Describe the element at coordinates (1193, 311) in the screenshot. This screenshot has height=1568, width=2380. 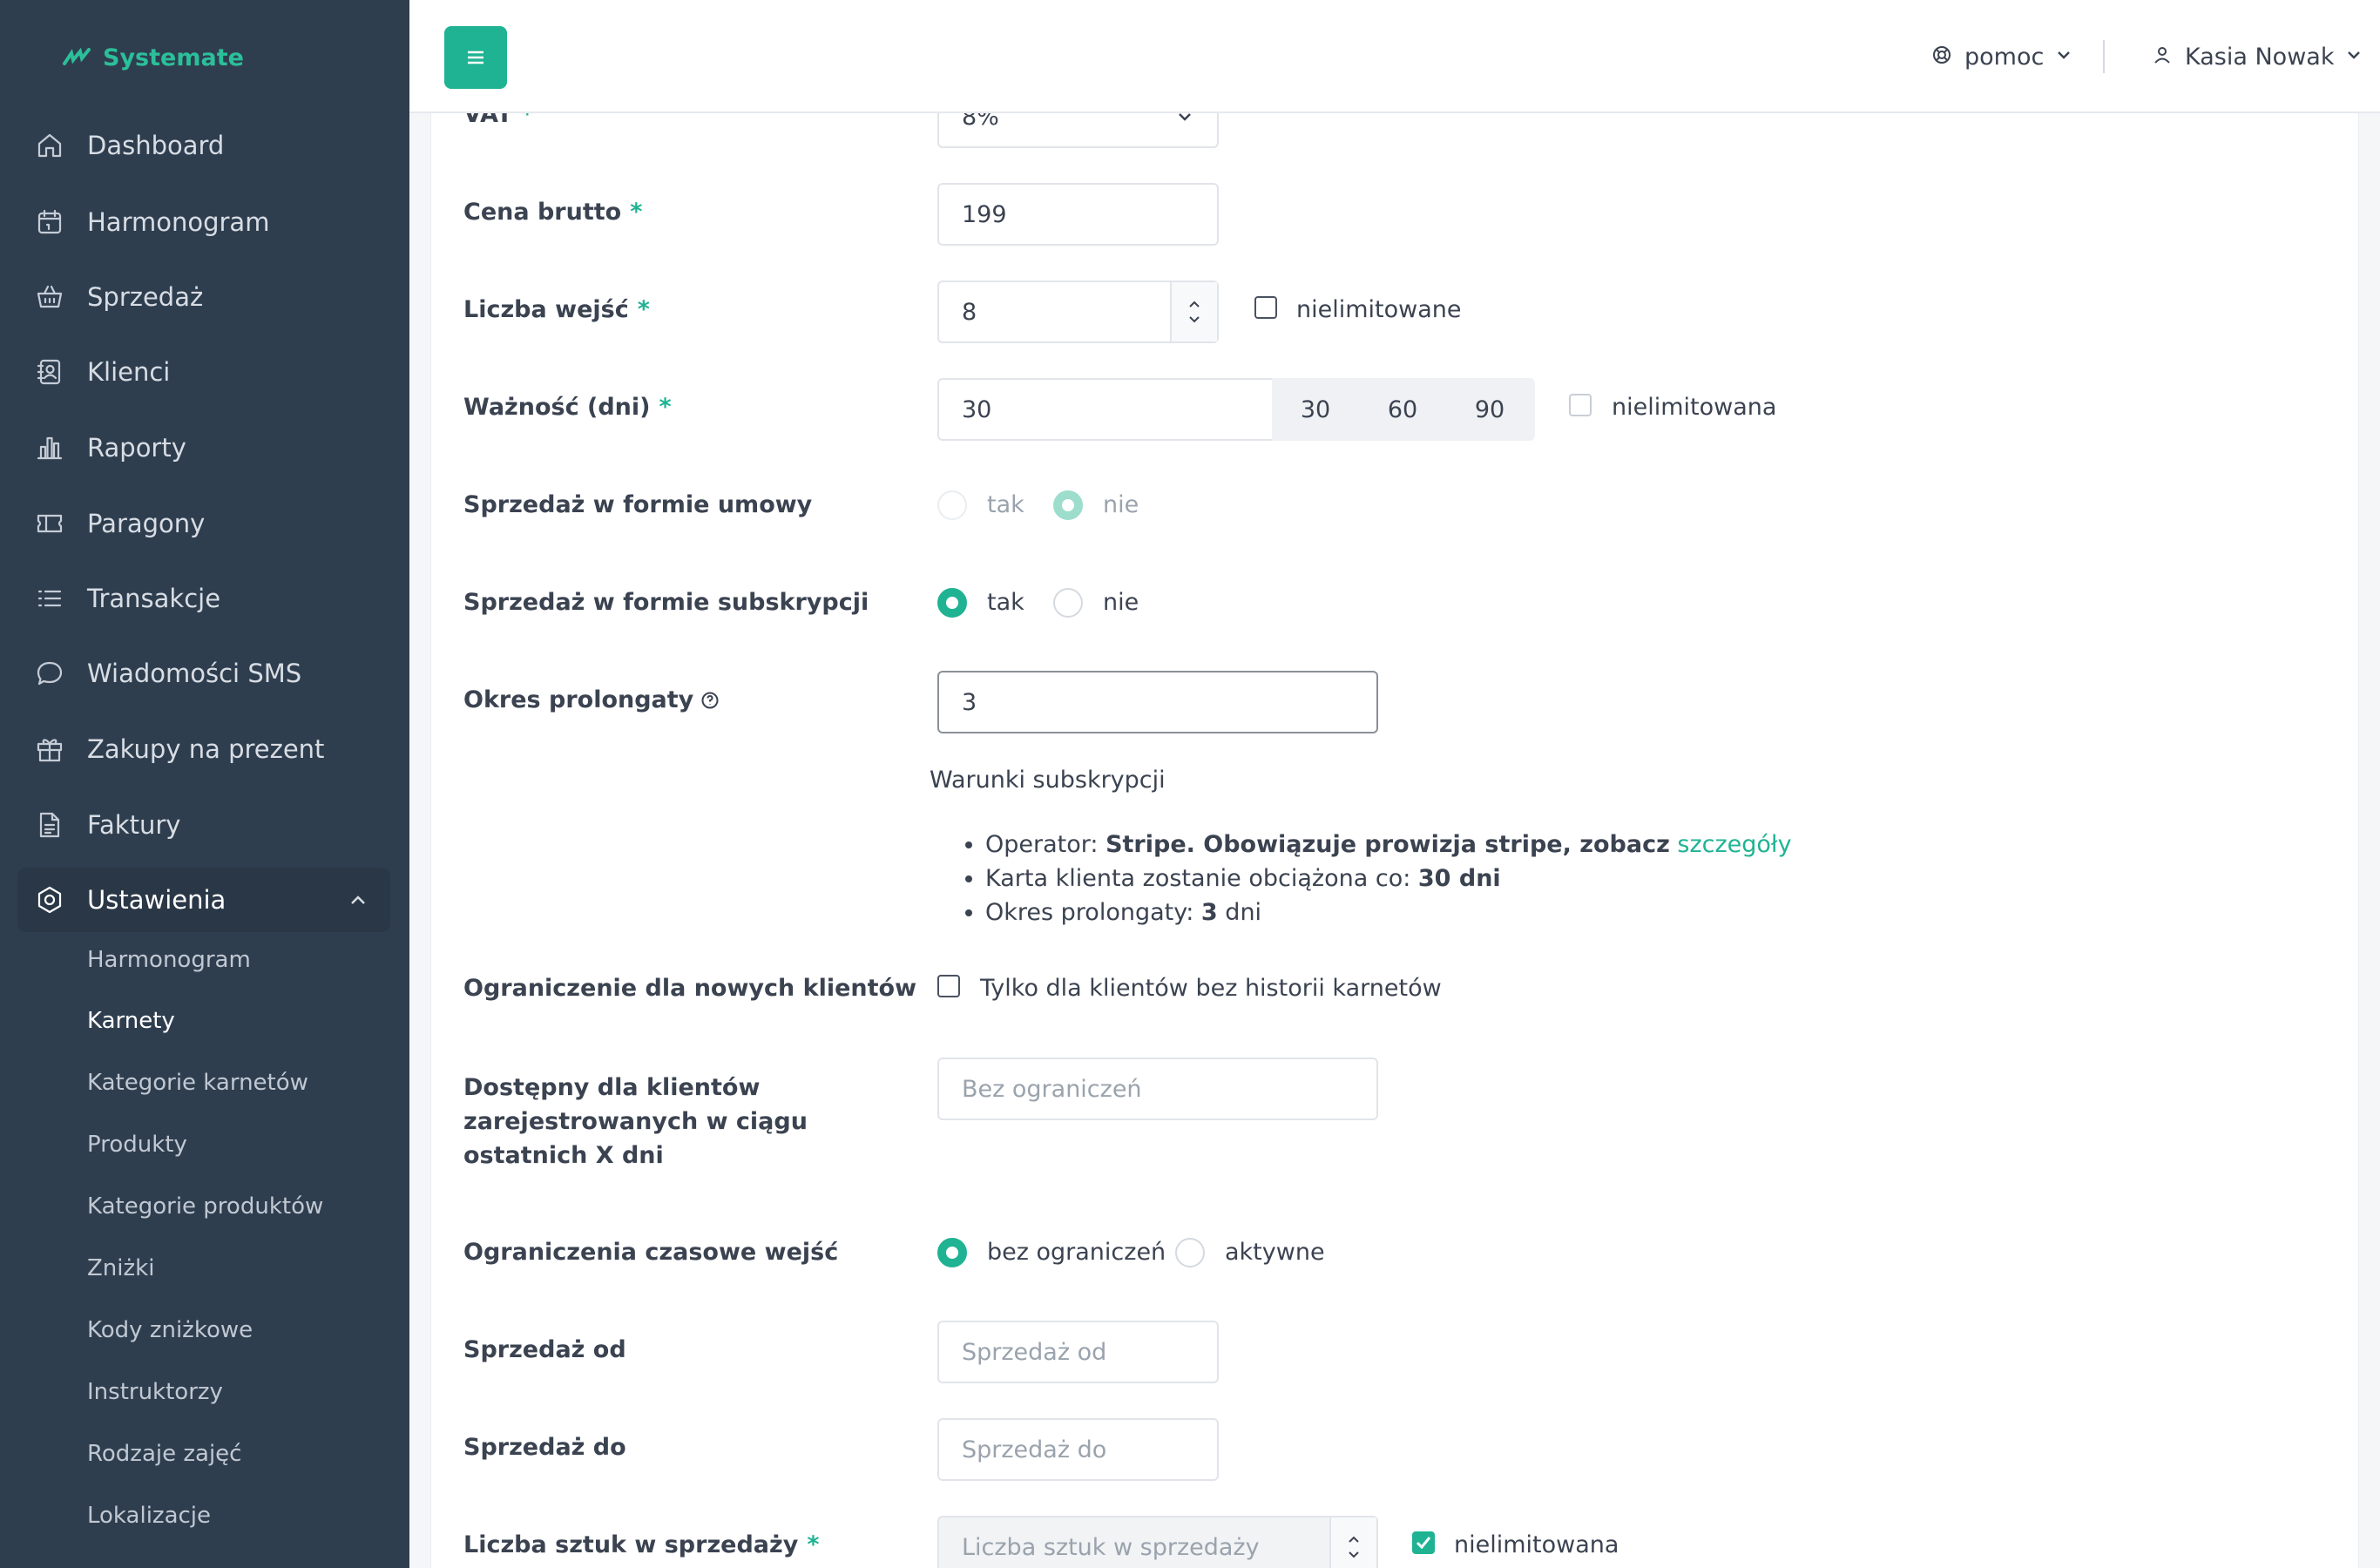
I see `entries-spinner` at that location.